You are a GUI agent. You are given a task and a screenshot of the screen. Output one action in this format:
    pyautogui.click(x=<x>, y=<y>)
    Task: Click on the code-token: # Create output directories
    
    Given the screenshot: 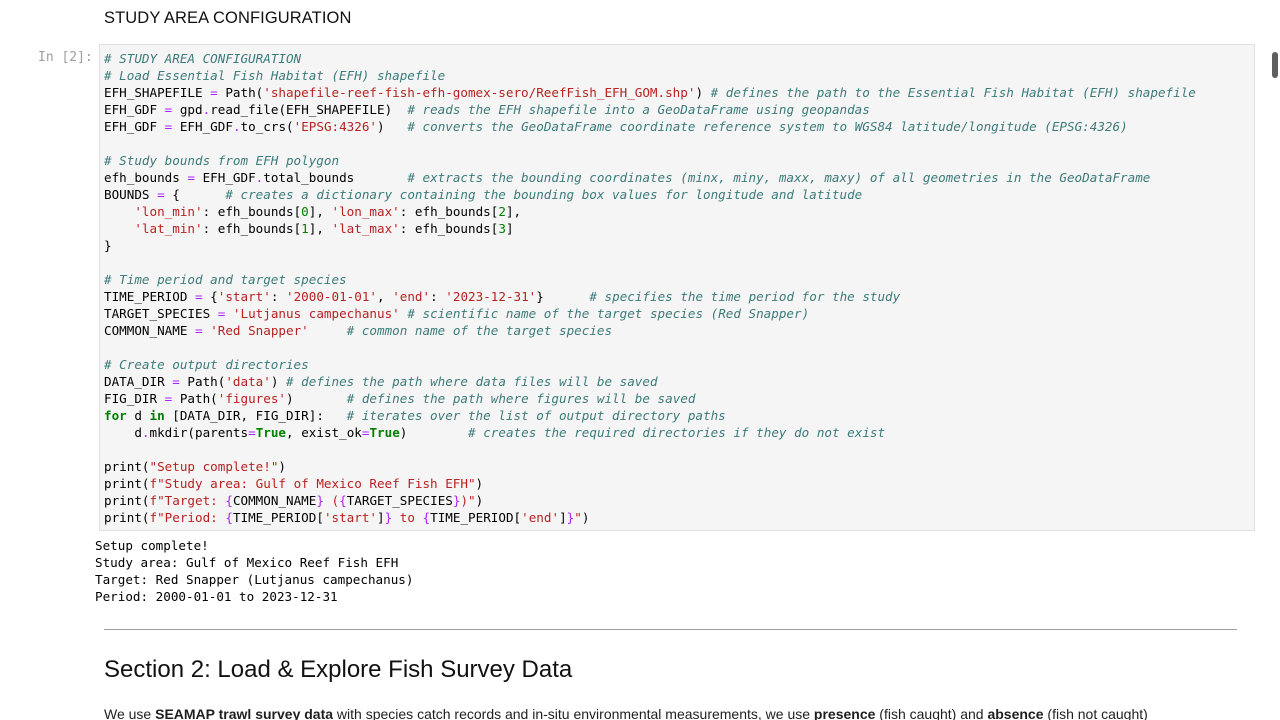 What is the action you would take?
    pyautogui.click(x=206, y=364)
    